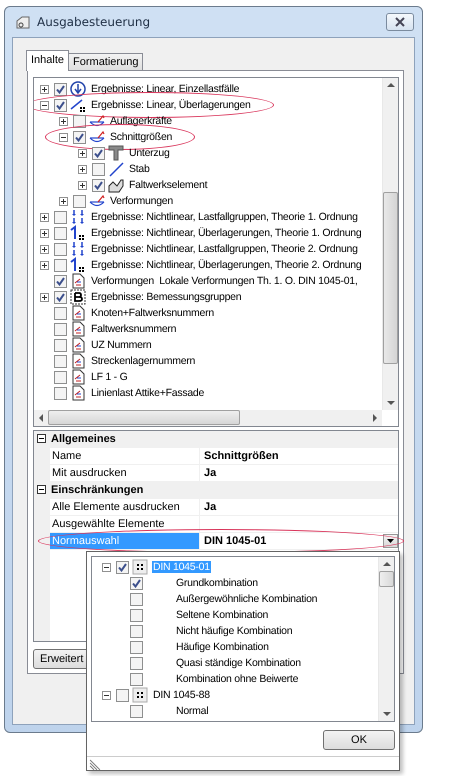  I want to click on property-name: Ausgewählte Elemente, so click(125, 524).